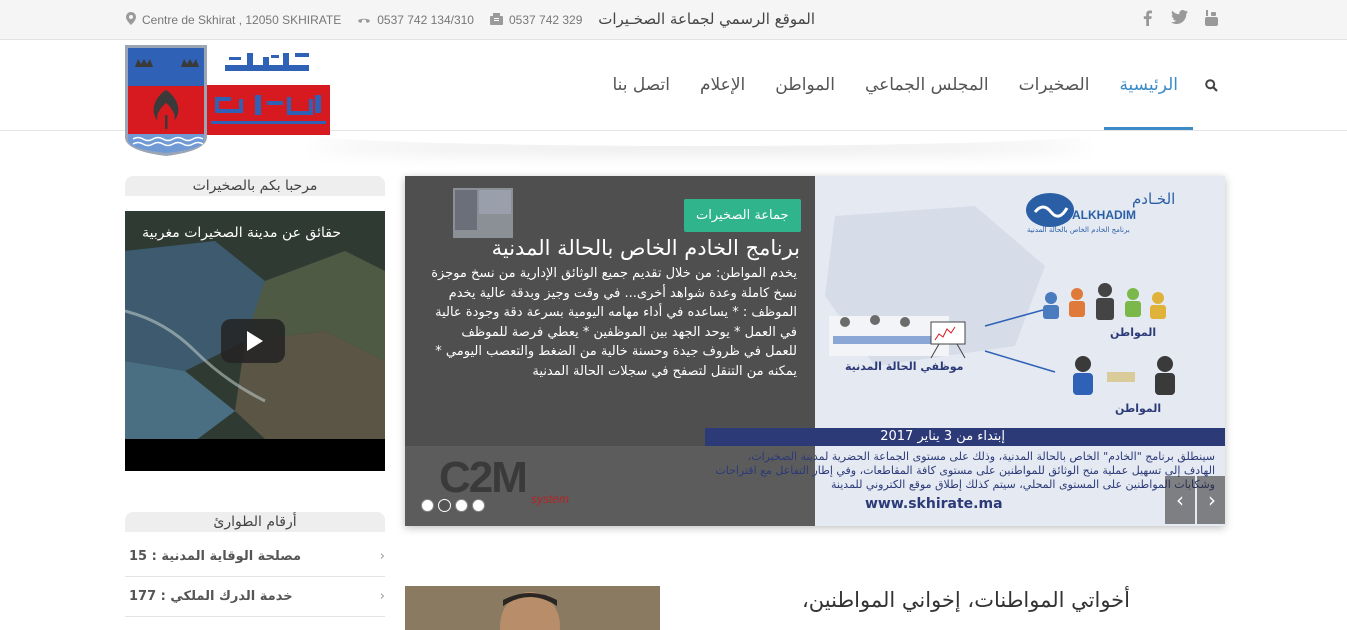 The image size is (1347, 630). I want to click on facebook-icon, so click(1147, 19).